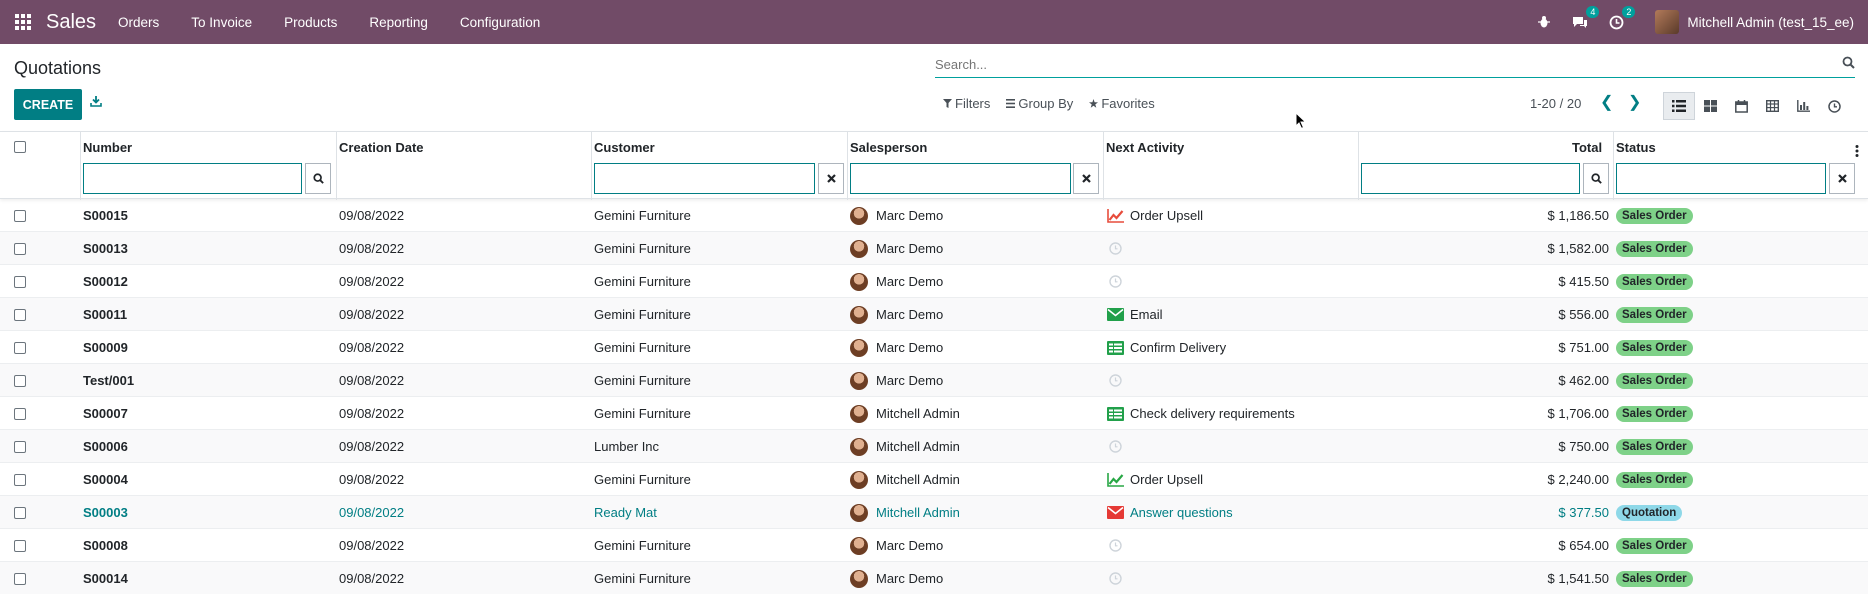 This screenshot has width=1868, height=594. I want to click on optional-columns-toggle-icon, so click(1857, 152).